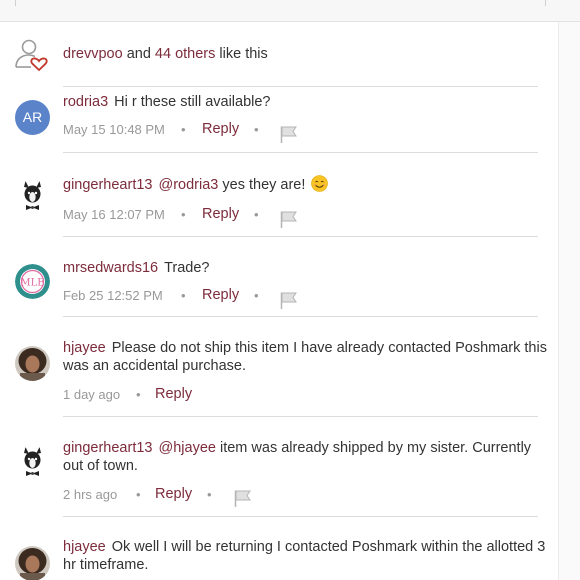 The image size is (580, 580). I want to click on comment-body: yes they are!, so click(262, 185).